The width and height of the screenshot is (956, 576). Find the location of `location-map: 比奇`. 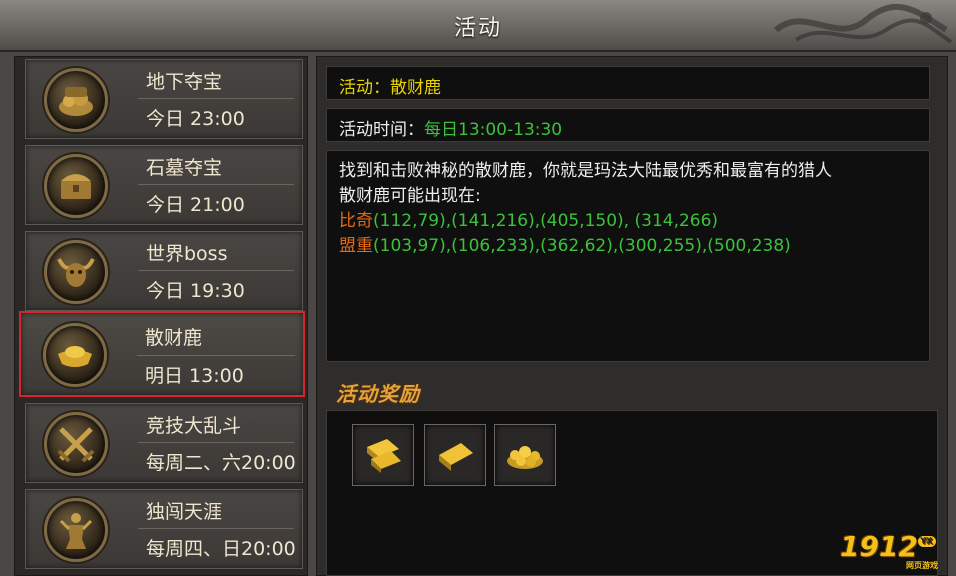

location-map: 比奇 is located at coordinates (356, 221).